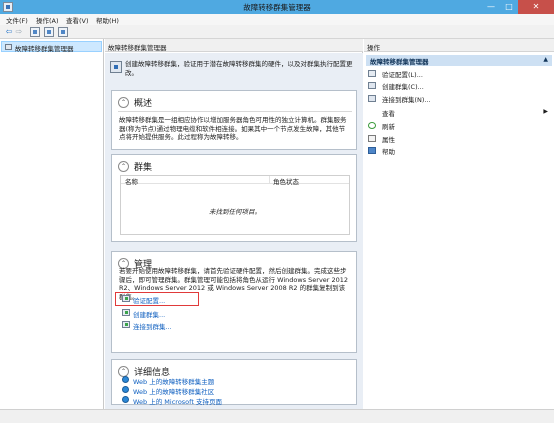  Describe the element at coordinates (399, 62) in the screenshot. I see `actions-section-title: 故障转移群集管理器` at that location.